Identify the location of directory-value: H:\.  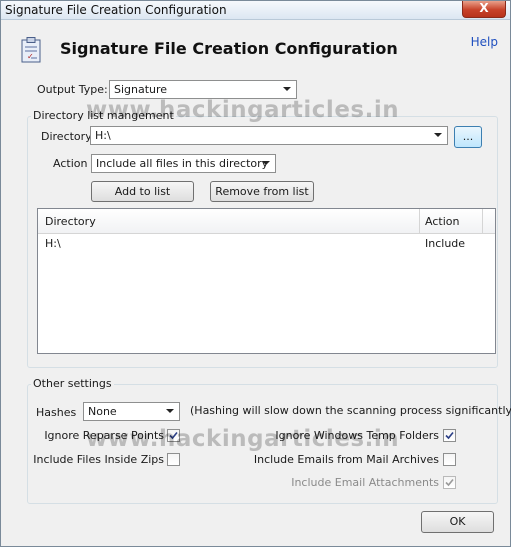
(103, 135).